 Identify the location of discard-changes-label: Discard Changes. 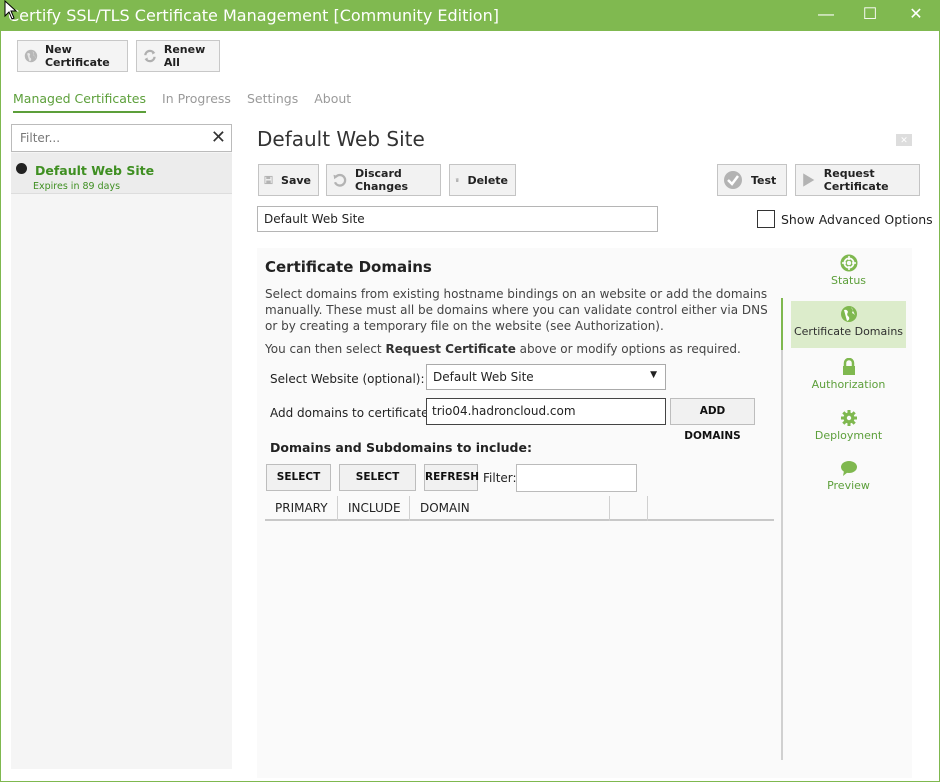
(382, 180).